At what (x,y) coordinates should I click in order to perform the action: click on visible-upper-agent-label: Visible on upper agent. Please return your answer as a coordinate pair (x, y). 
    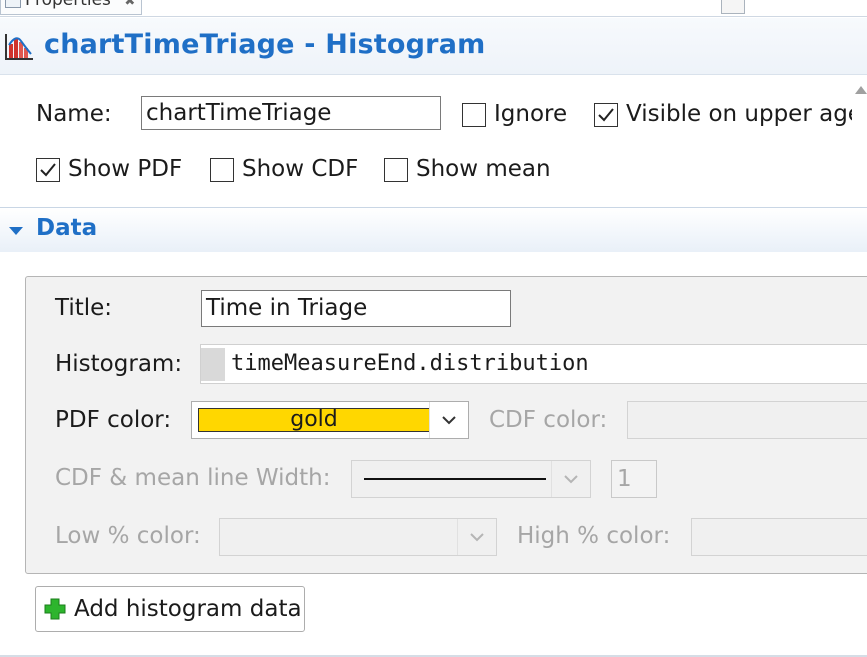
    Looking at the image, I should click on (739, 114).